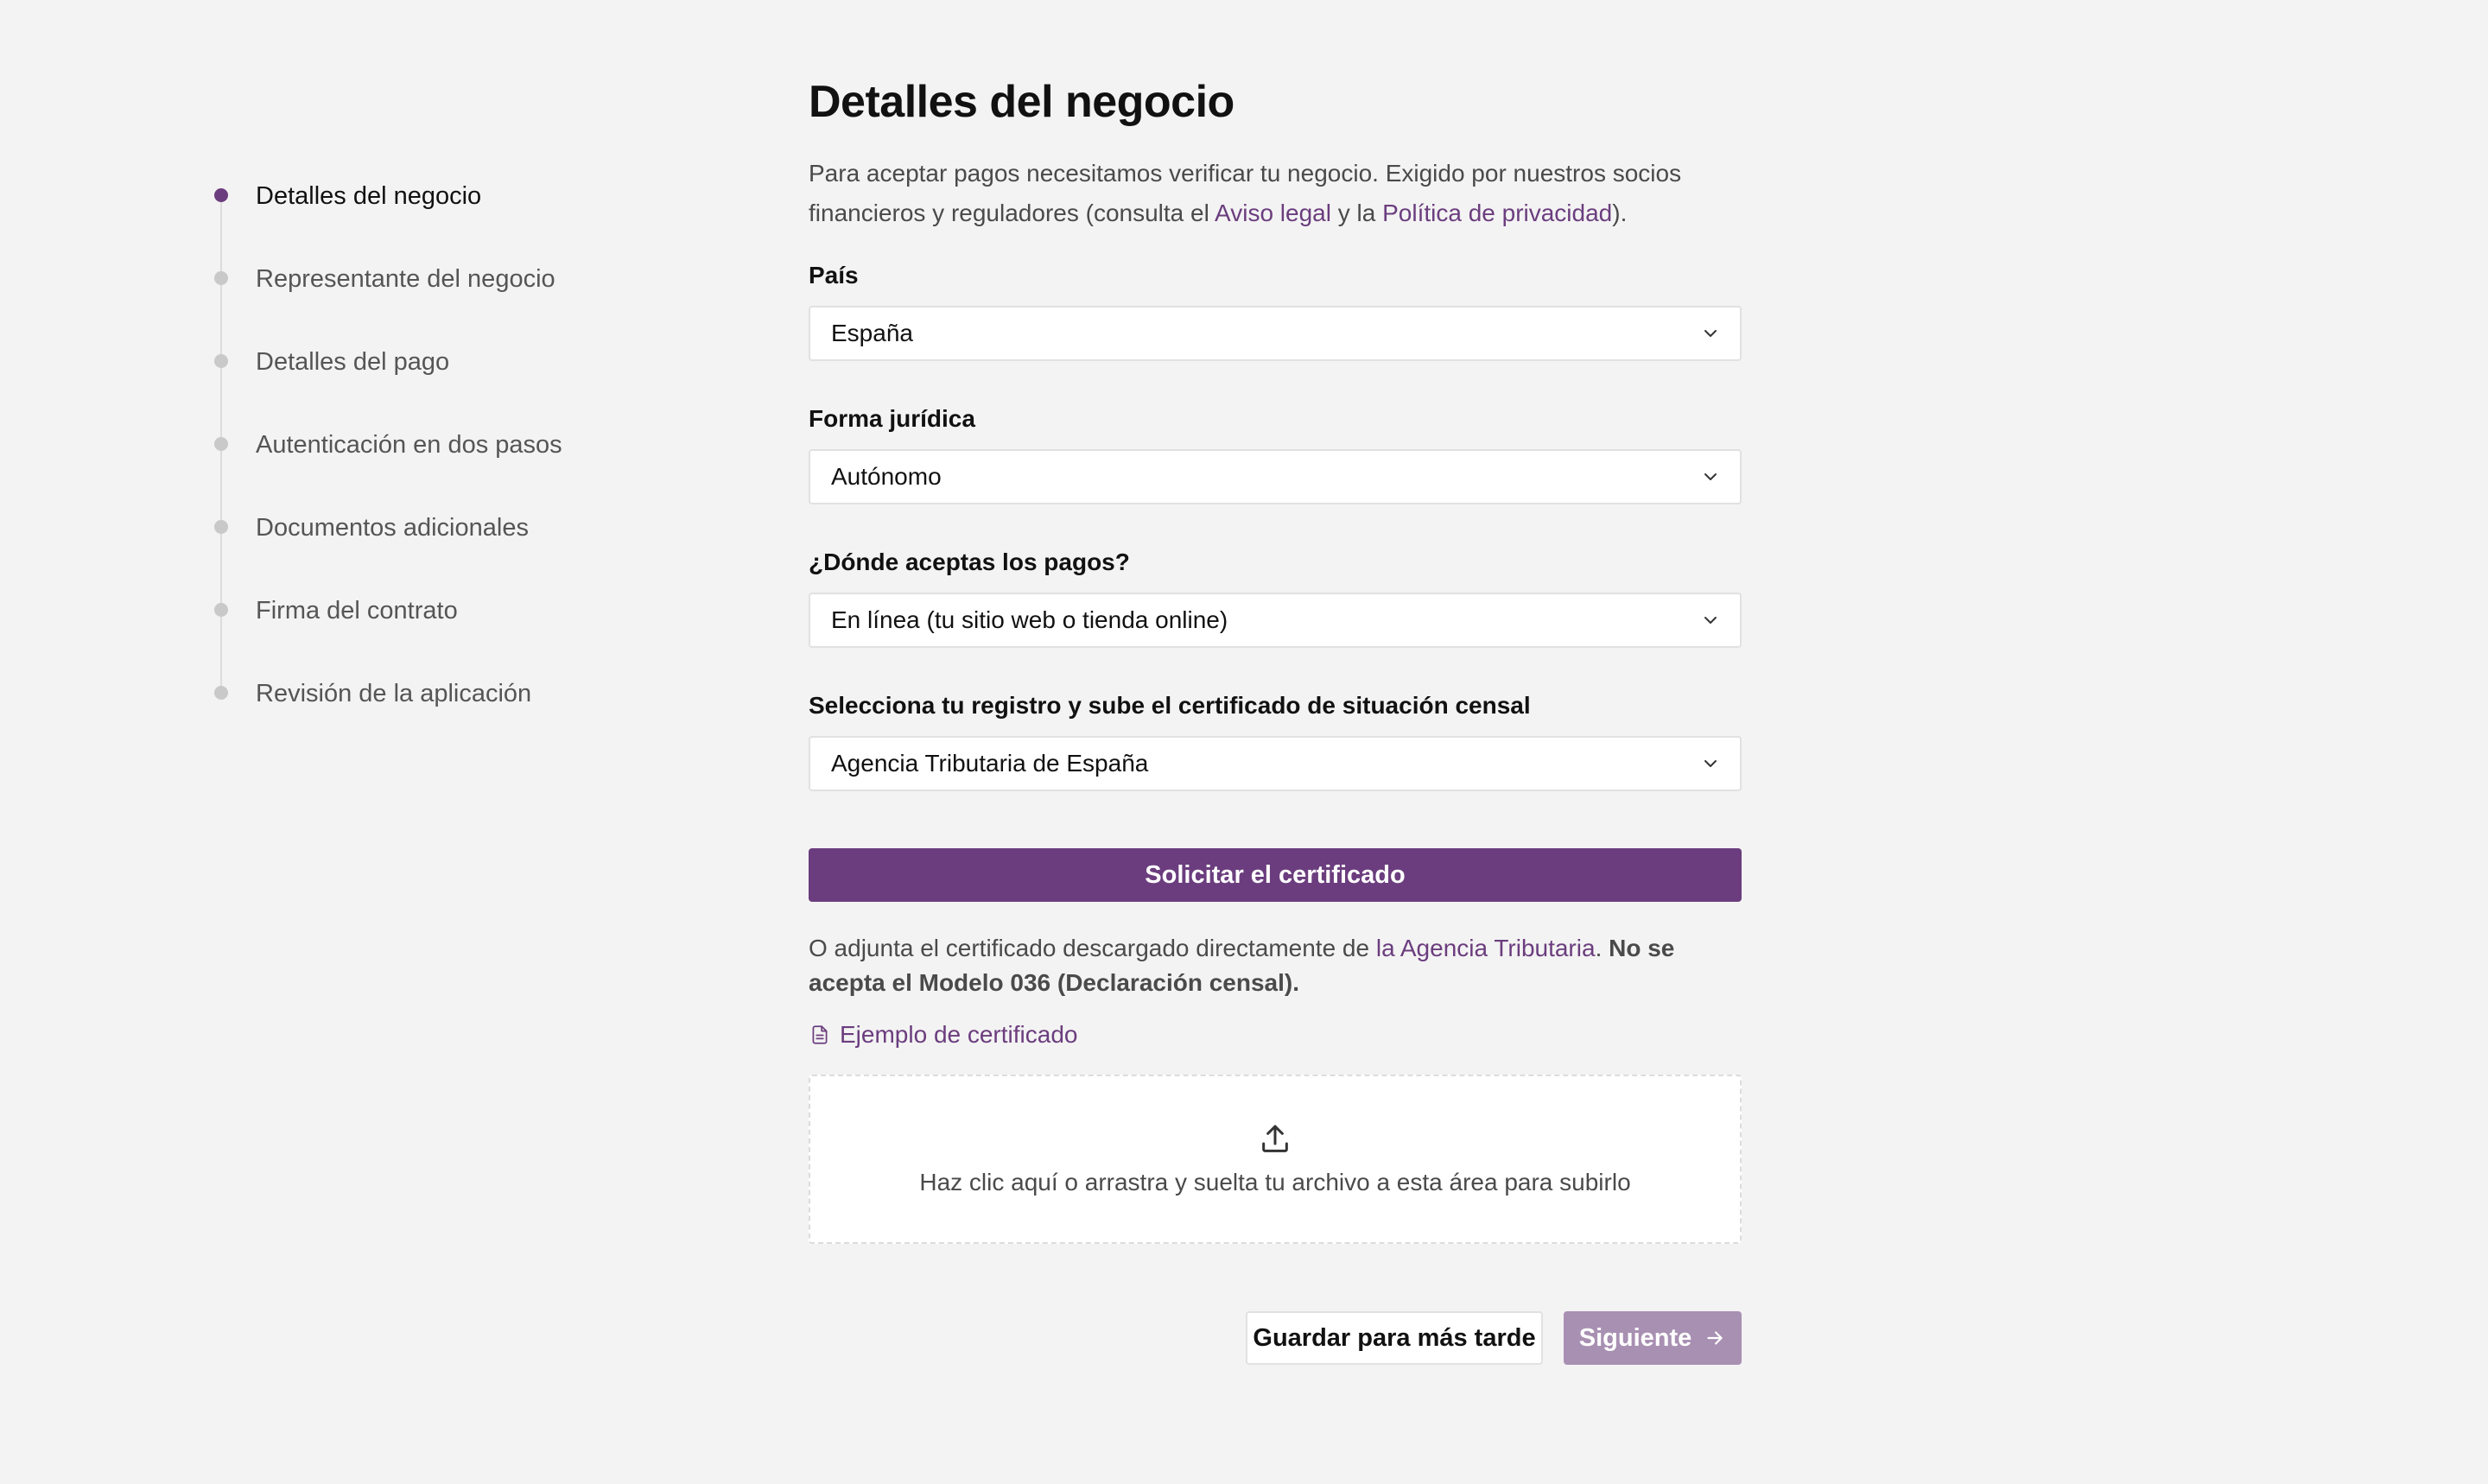 This screenshot has height=1484, width=2488. Describe the element at coordinates (456, 380) in the screenshot. I see `step-detalles-pago: Detalles del pago` at that location.